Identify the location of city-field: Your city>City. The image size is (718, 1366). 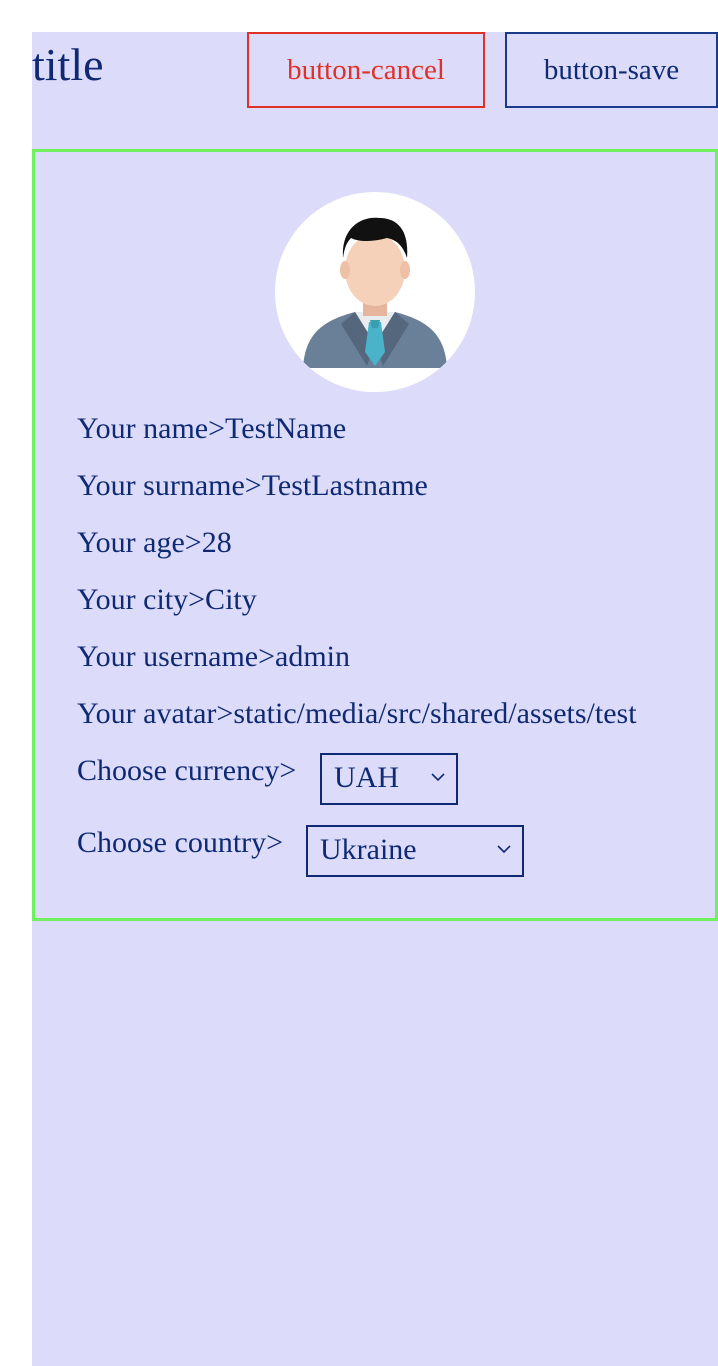
(167, 599).